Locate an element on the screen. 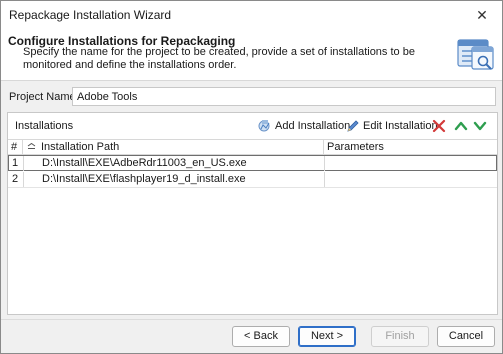 This screenshot has height=354, width=503. row-num: 2 is located at coordinates (15, 179).